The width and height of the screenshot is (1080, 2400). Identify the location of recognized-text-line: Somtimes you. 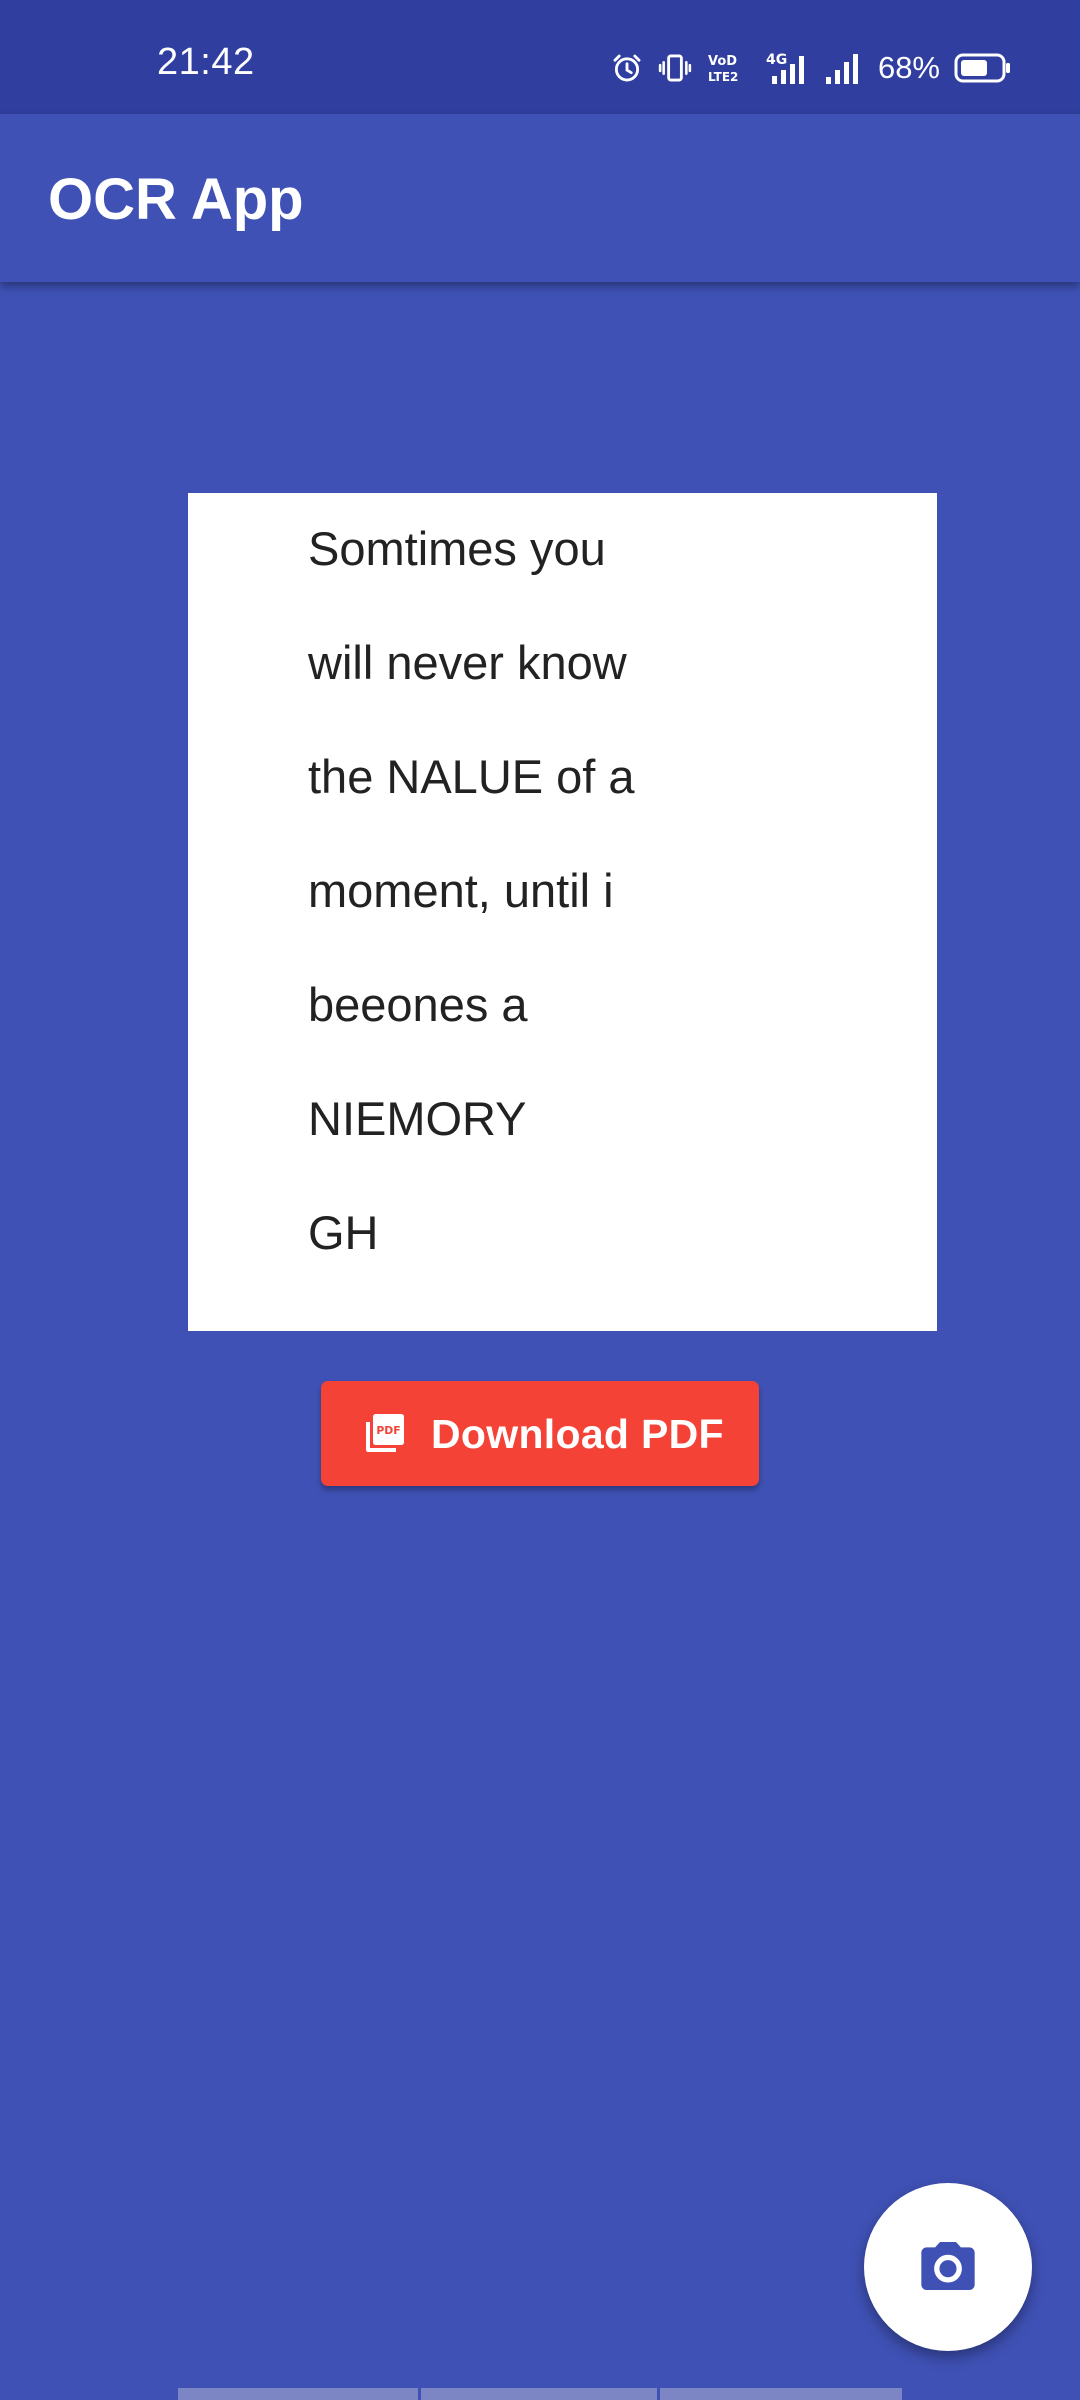
(457, 548).